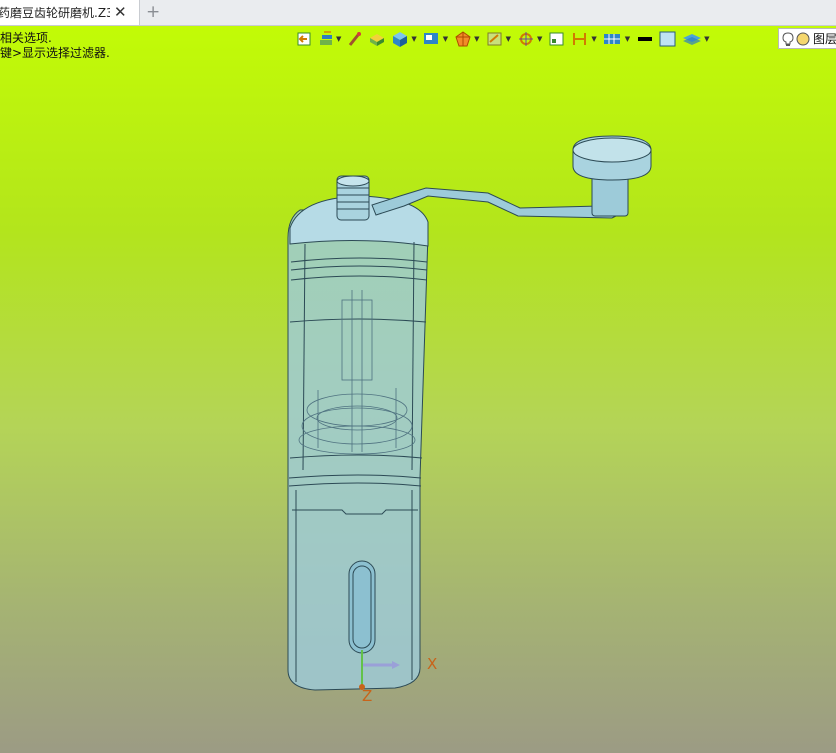 Image resolution: width=836 pixels, height=753 pixels. What do you see at coordinates (467, 39) in the screenshot?
I see `render-mode-icon: ▼` at bounding box center [467, 39].